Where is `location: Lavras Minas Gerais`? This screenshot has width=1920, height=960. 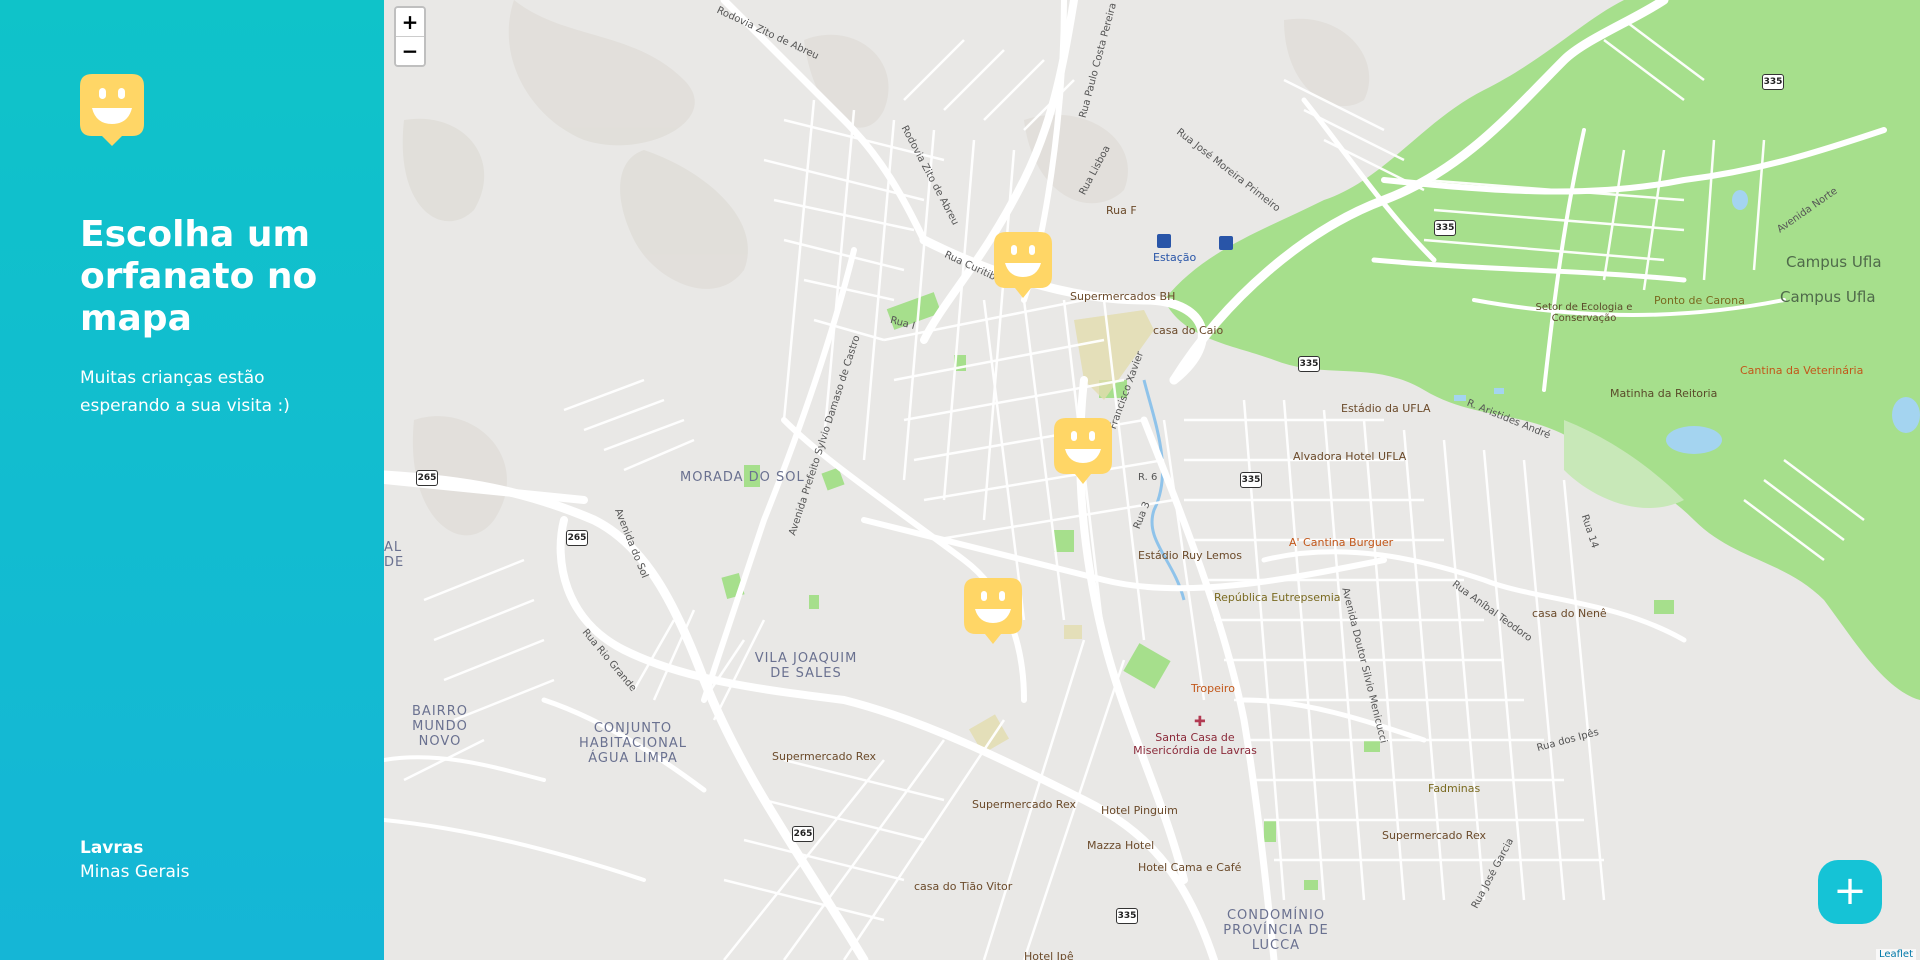 location: Lavras Minas Gerais is located at coordinates (134, 860).